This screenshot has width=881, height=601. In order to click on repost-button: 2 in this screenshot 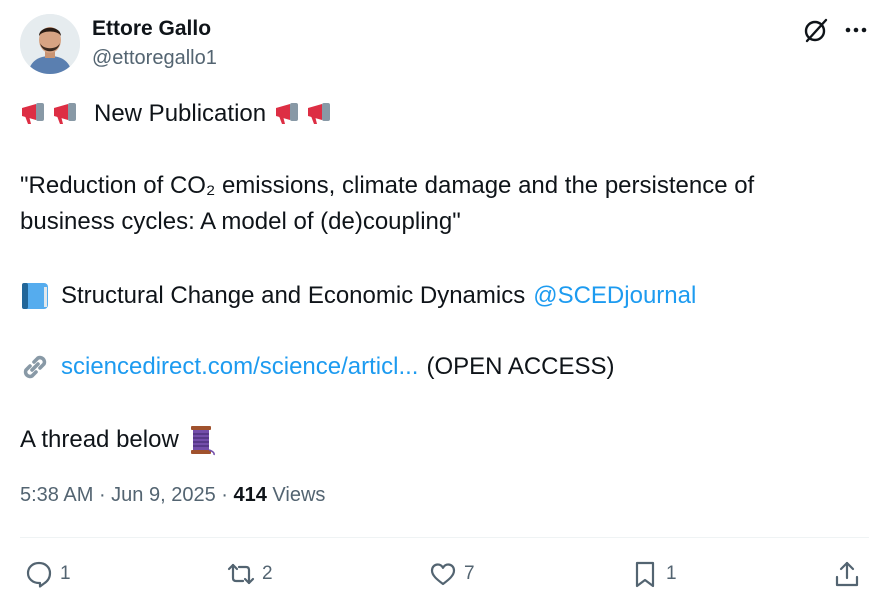, I will do `click(249, 574)`.